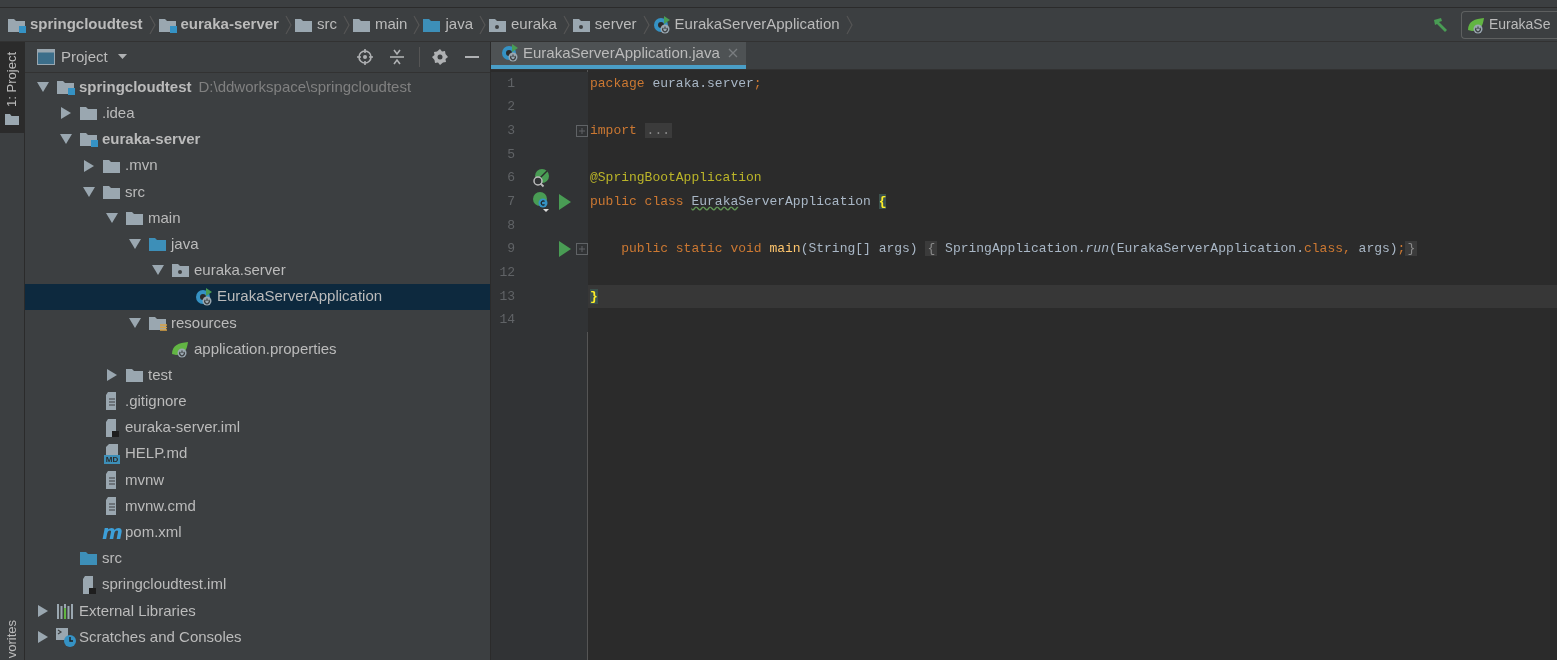 Image resolution: width=1557 pixels, height=660 pixels. Describe the element at coordinates (122, 57) in the screenshot. I see `dropdown-caret-icon` at that location.